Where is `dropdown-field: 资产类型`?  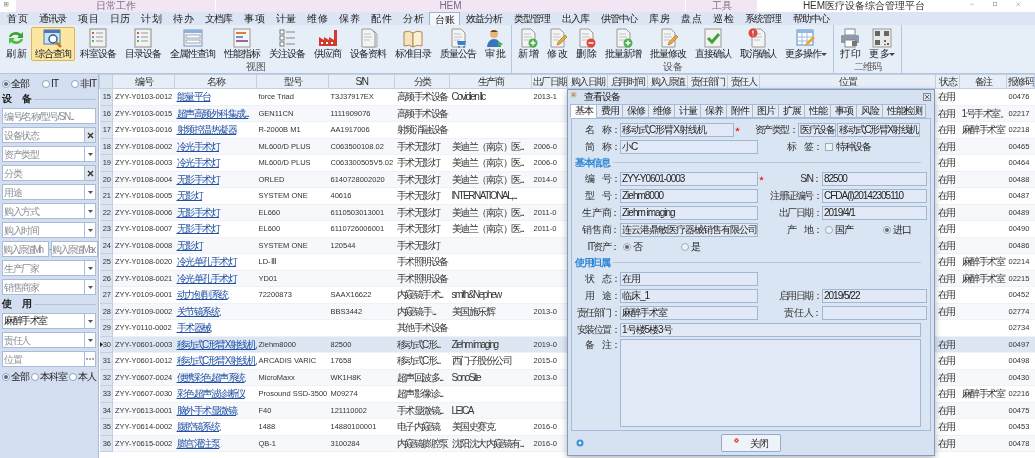
dropdown-field: 资产类型 is located at coordinates (43, 154).